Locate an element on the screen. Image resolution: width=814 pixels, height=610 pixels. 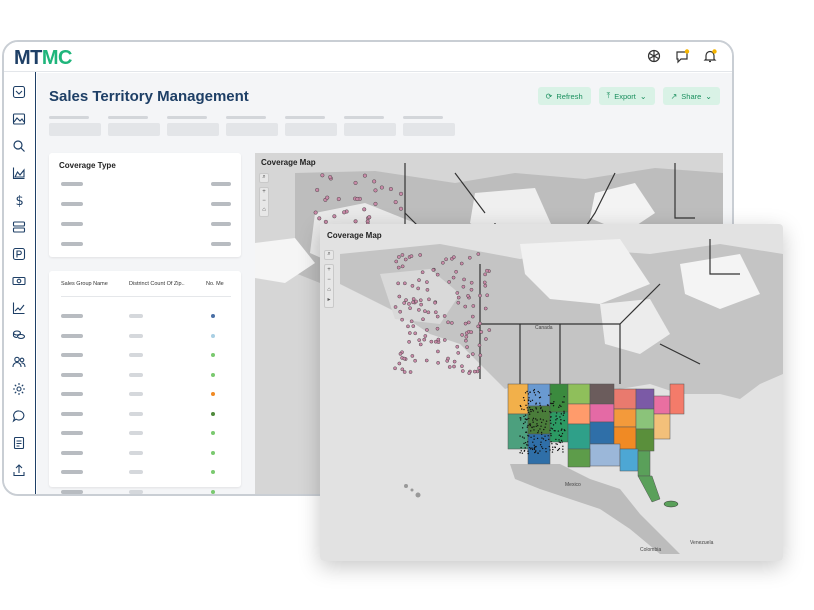
dollar-icon: $ is located at coordinates (19, 200).